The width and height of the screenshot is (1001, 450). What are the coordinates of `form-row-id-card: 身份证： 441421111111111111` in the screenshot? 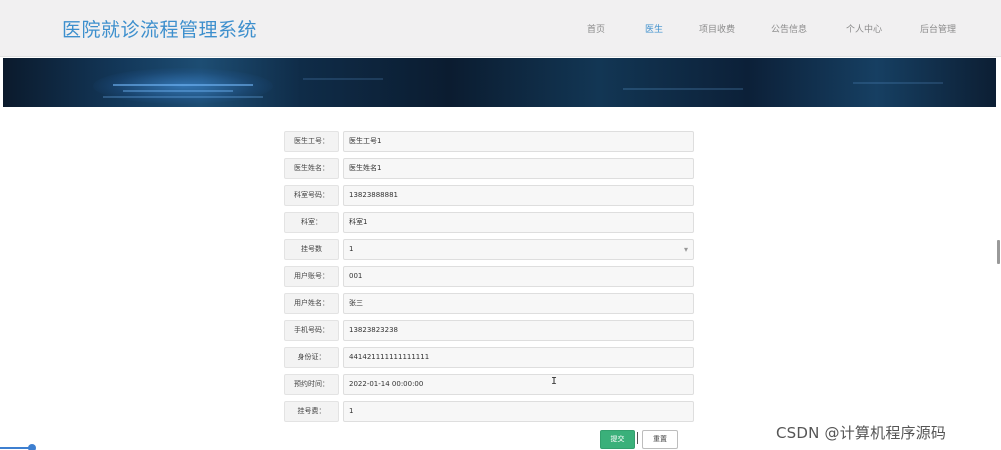 It's located at (490, 357).